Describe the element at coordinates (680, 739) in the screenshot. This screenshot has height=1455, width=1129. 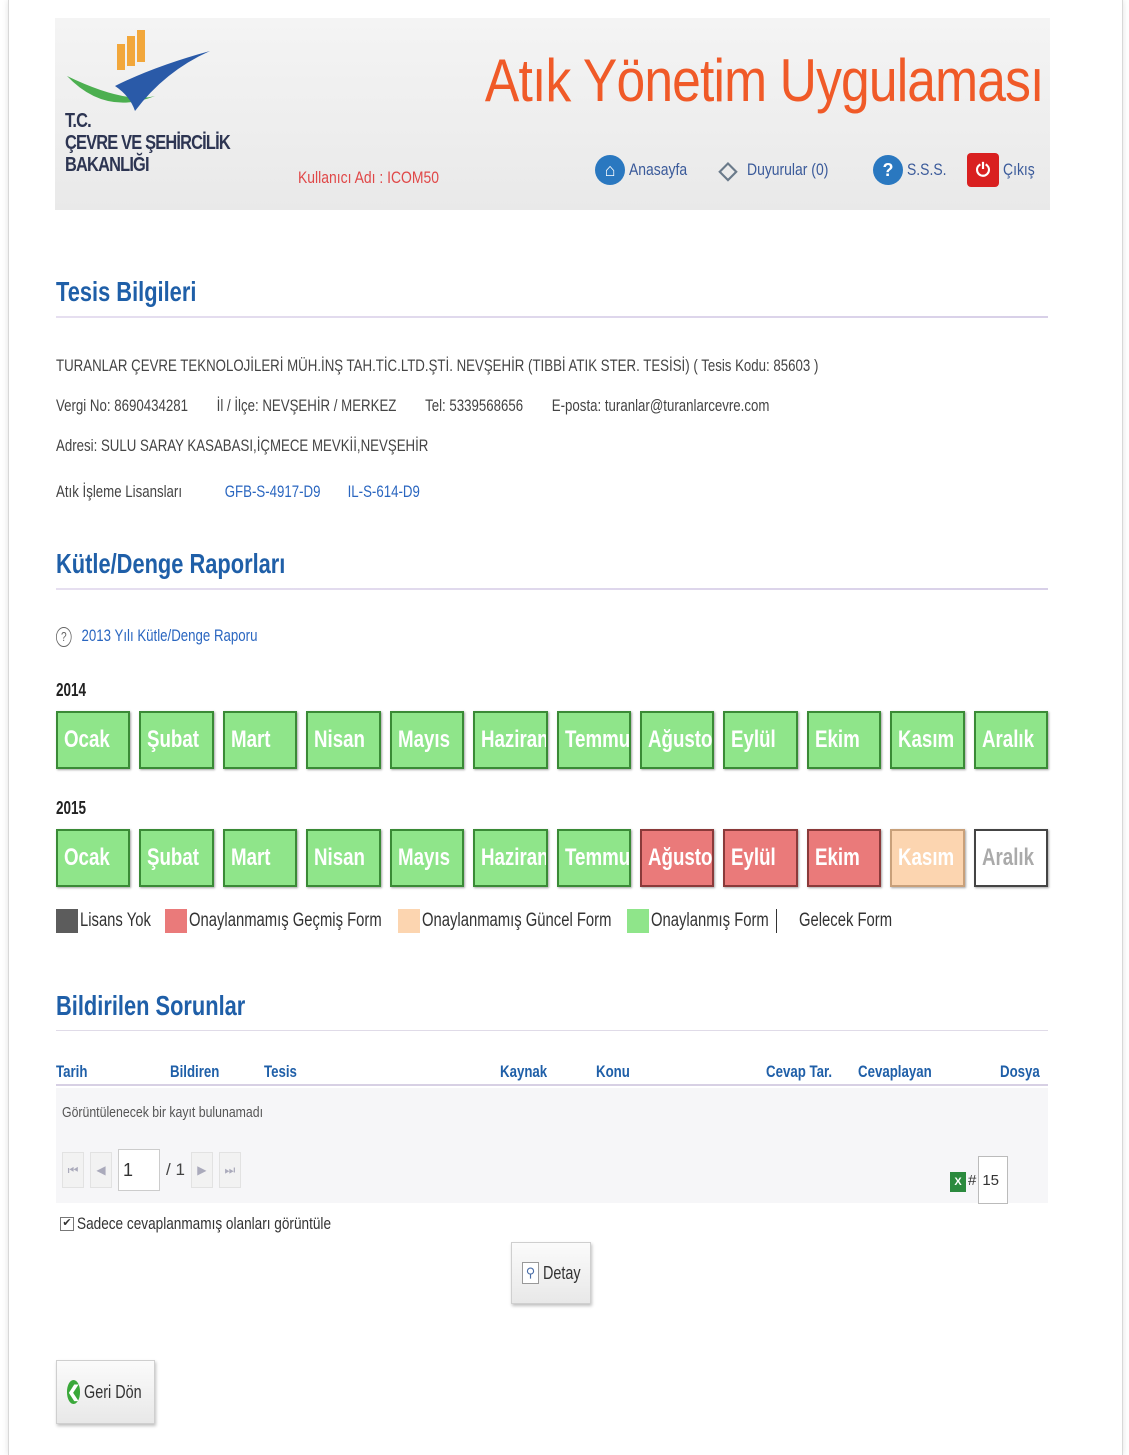
I see `month-label: Ağustos` at that location.